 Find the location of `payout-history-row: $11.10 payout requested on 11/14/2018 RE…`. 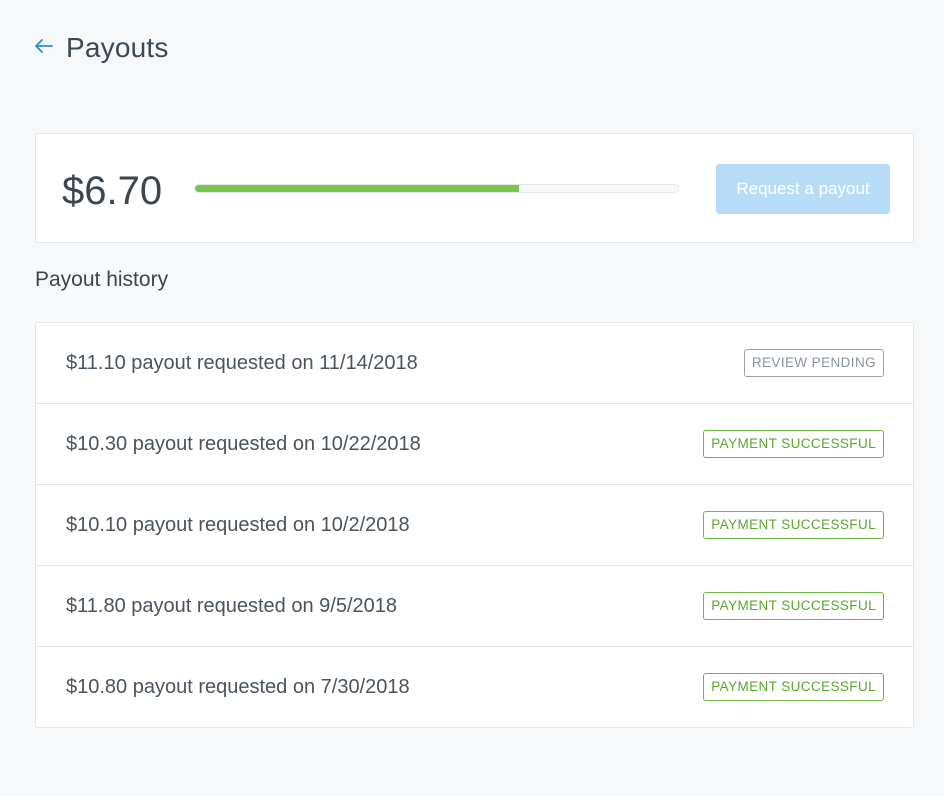

payout-history-row: $11.10 payout requested on 11/14/2018 RE… is located at coordinates (474, 363).